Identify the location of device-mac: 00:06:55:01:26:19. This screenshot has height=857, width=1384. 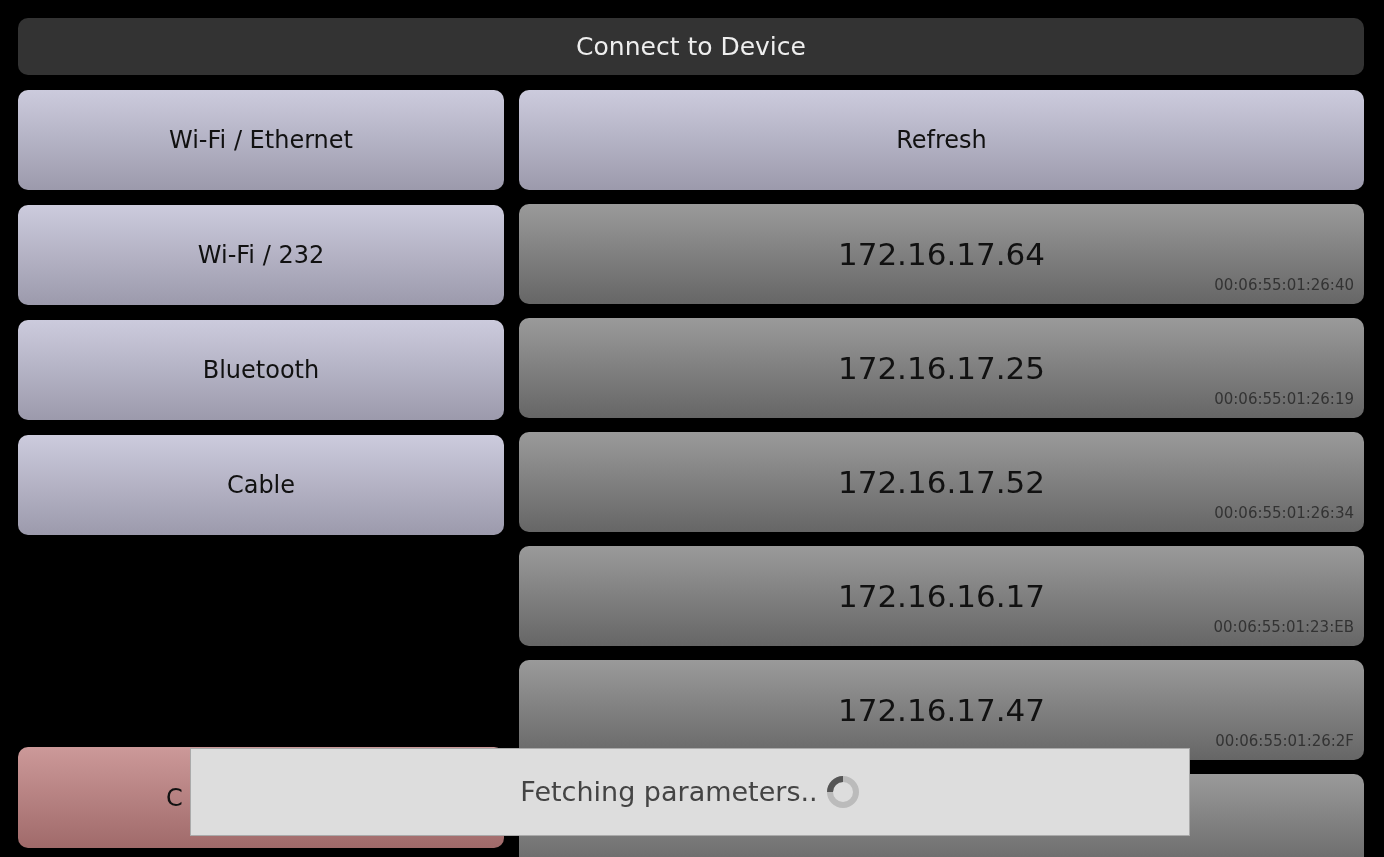
(1284, 399).